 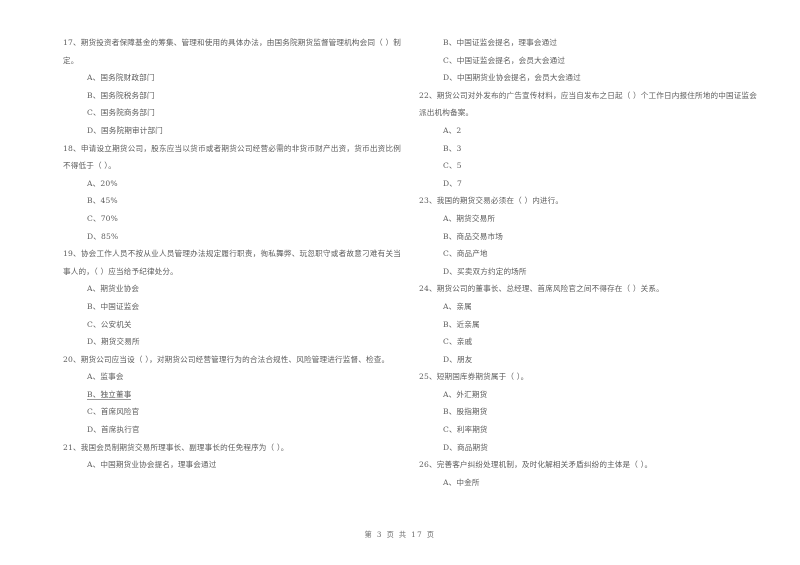 I want to click on question-option: B、近亲属, so click(x=588, y=325).